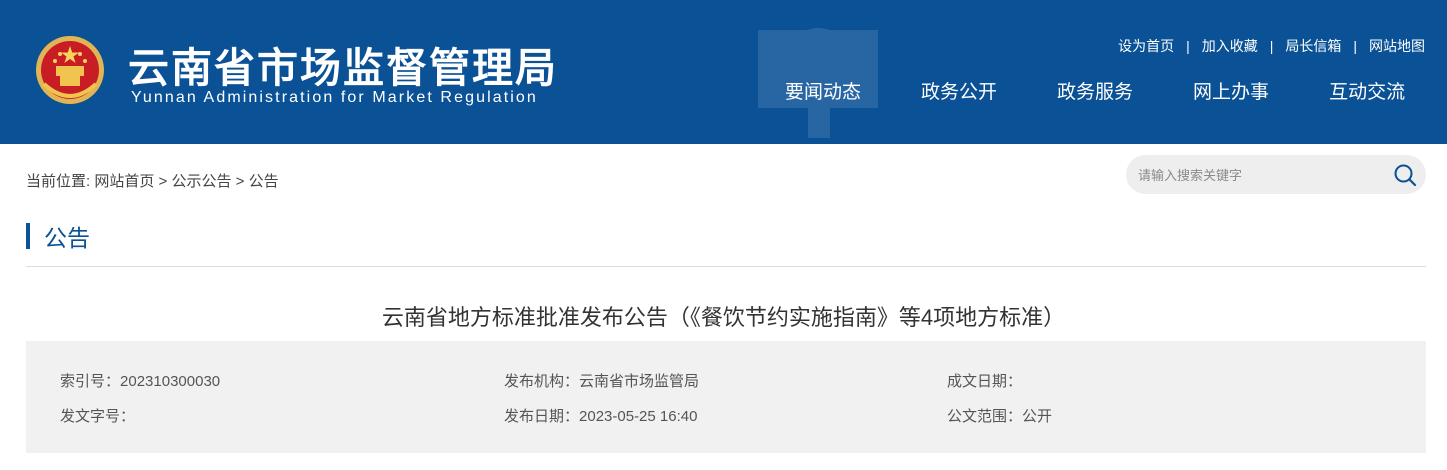 Image resolution: width=1447 pixels, height=470 pixels. Describe the element at coordinates (124, 181) in the screenshot. I see `breadcrumb-home: 网站首页` at that location.